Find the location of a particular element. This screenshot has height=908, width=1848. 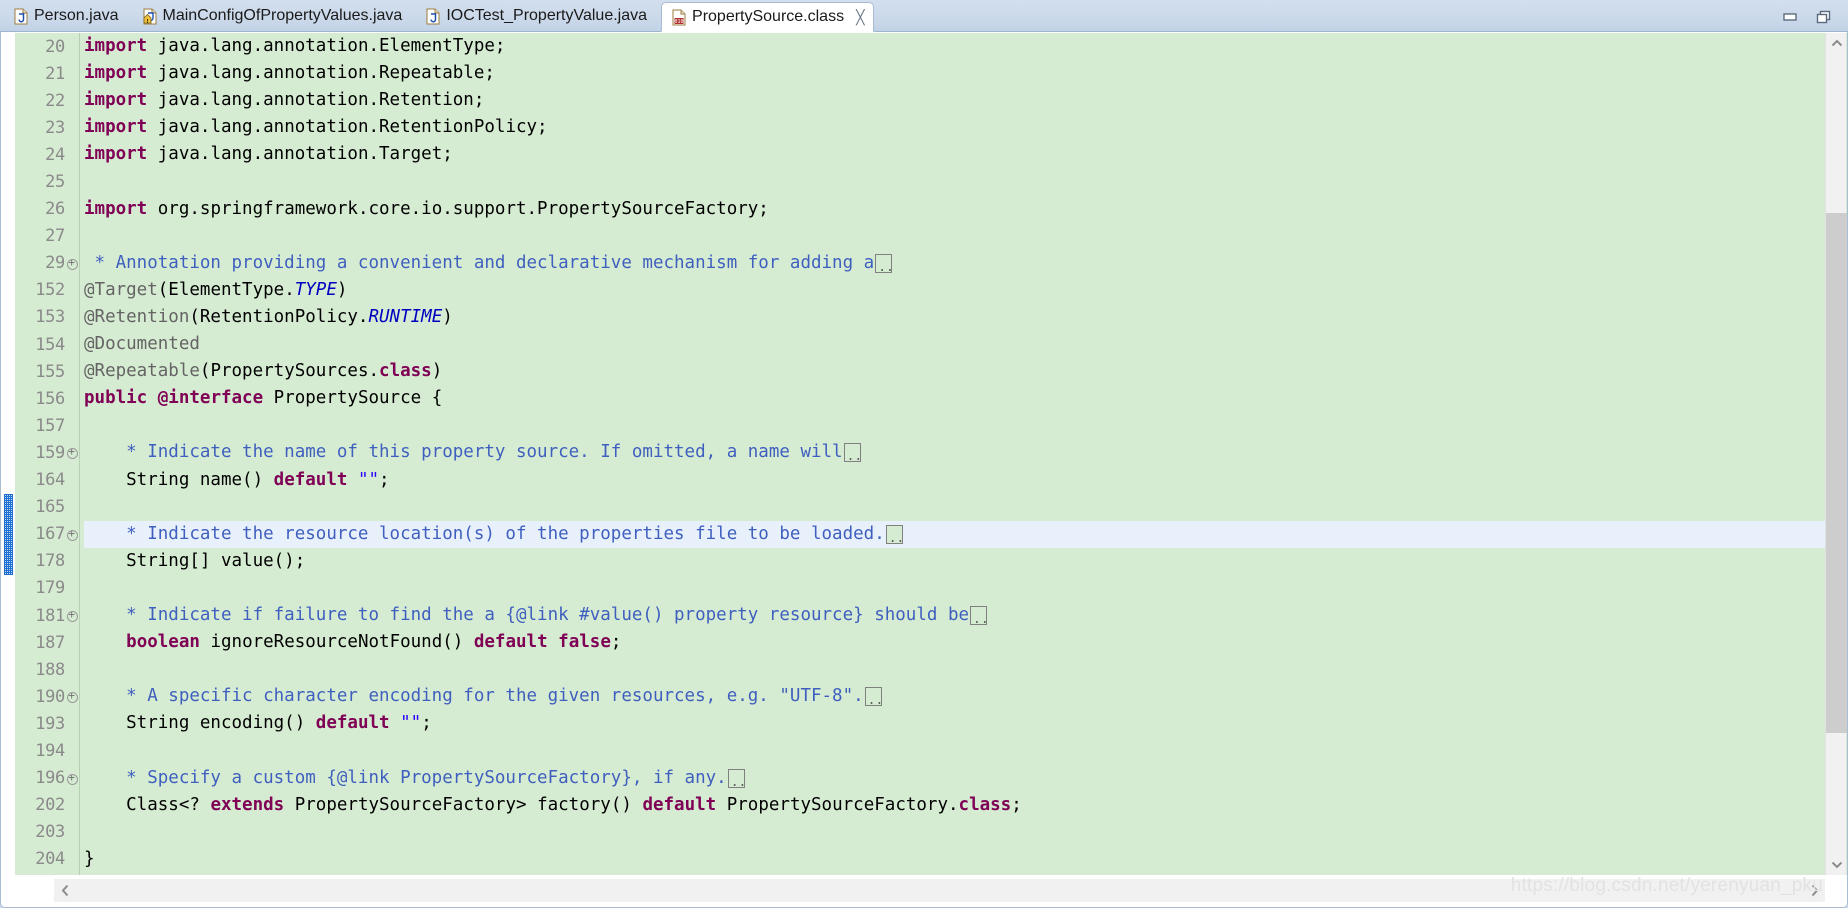

code-token: ) is located at coordinates (342, 289).